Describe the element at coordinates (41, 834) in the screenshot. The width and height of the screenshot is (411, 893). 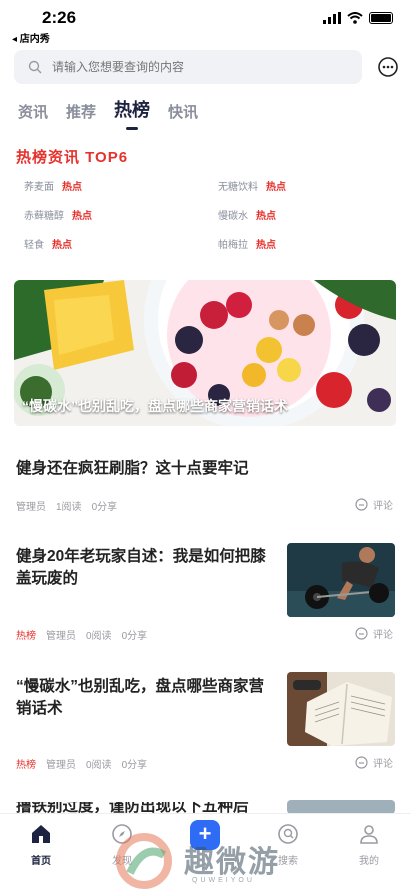
I see `home-icon` at that location.